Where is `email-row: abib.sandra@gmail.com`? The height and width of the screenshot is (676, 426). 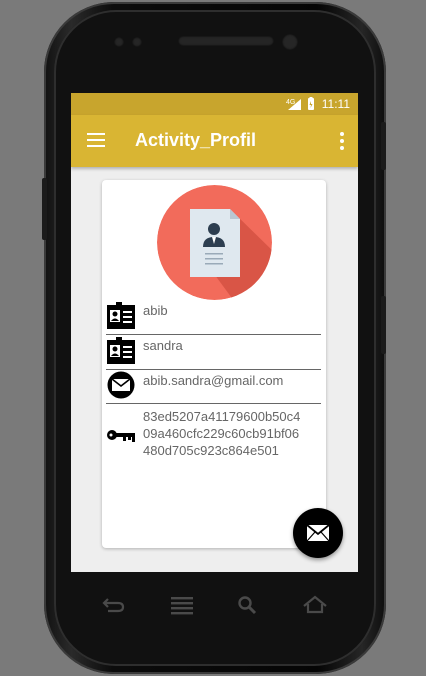 email-row: abib.sandra@gmail.com is located at coordinates (213, 386).